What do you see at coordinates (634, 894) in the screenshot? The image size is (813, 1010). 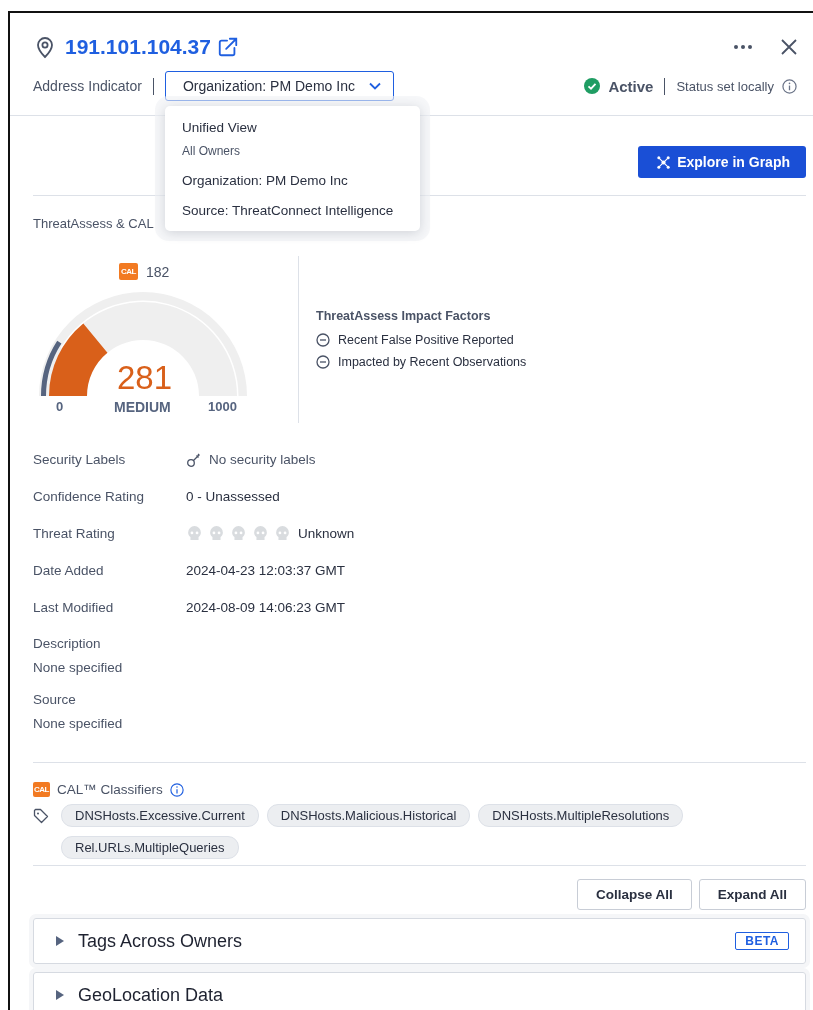 I see `section-toggle-button: Collapse All` at bounding box center [634, 894].